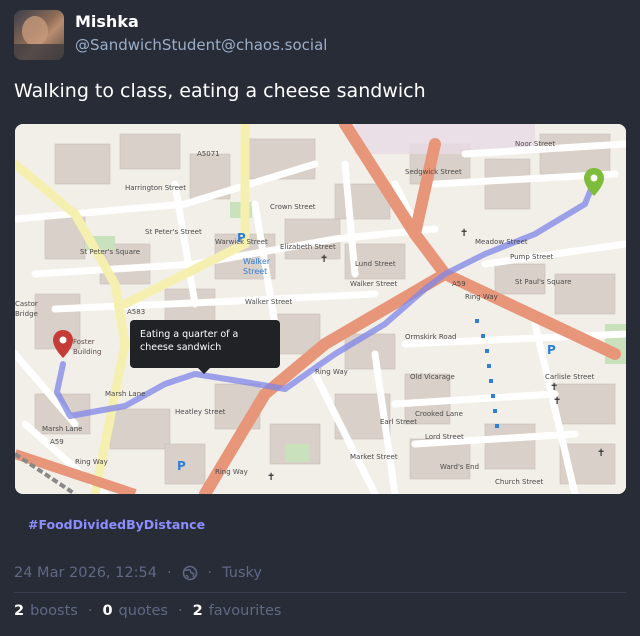  I want to click on svg-text: Ward's End, so click(459, 467).